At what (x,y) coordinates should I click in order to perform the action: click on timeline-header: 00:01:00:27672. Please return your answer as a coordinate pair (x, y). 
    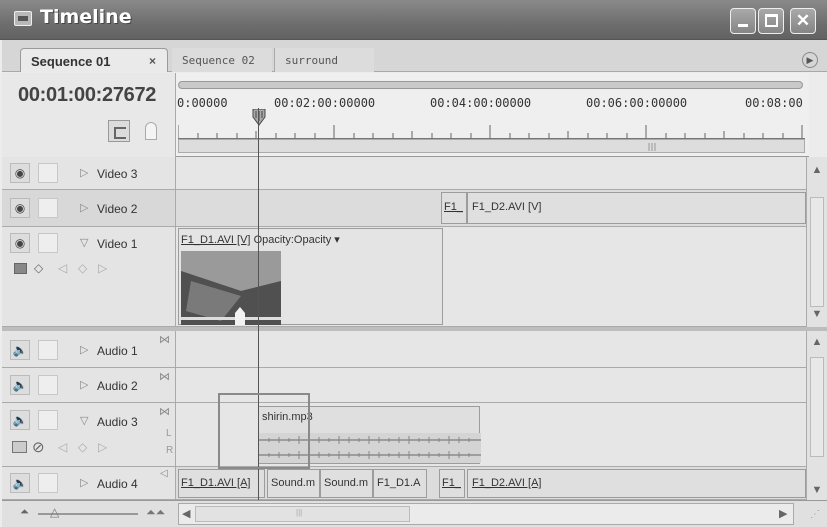
    Looking at the image, I should click on (89, 115).